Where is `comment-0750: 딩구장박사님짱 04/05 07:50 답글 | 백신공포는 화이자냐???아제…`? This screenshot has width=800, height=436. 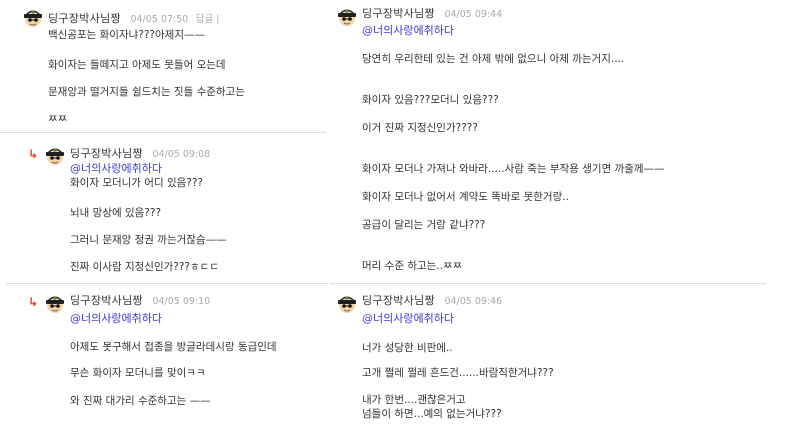 comment-0750: 딩구장박사님짱 04/05 07:50 답글 | 백신공포는 화이자냐???아제… is located at coordinates (164, 66).